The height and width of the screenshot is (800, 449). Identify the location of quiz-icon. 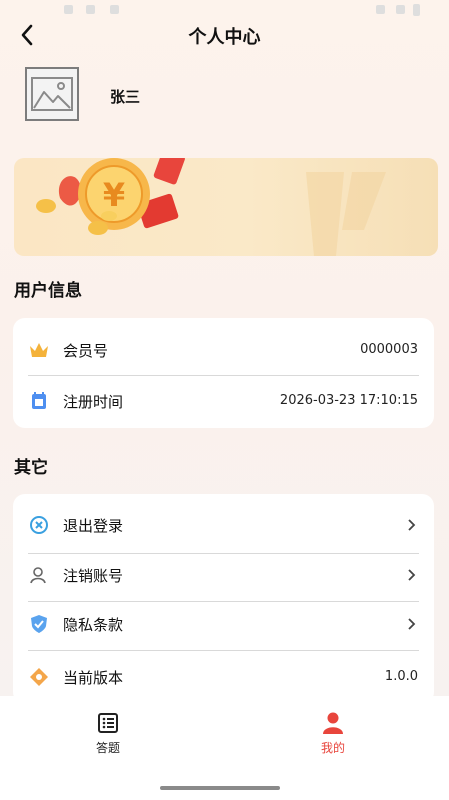
(108, 723).